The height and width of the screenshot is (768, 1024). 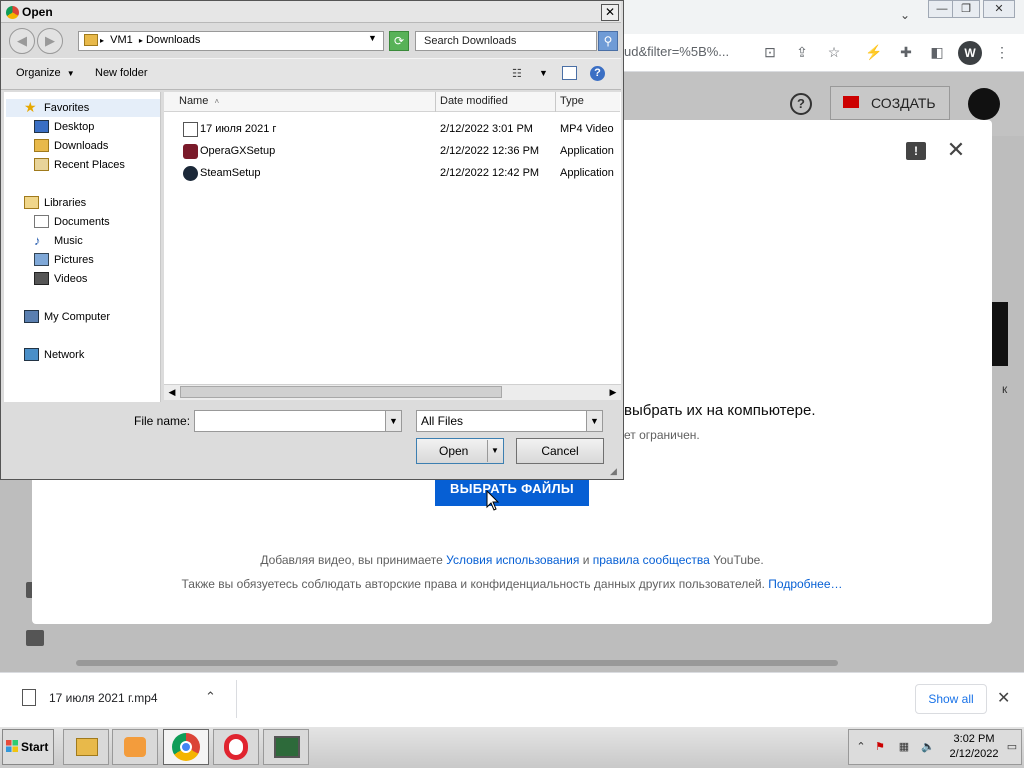 I want to click on filter-dropdown-icon: ▼, so click(x=594, y=421).